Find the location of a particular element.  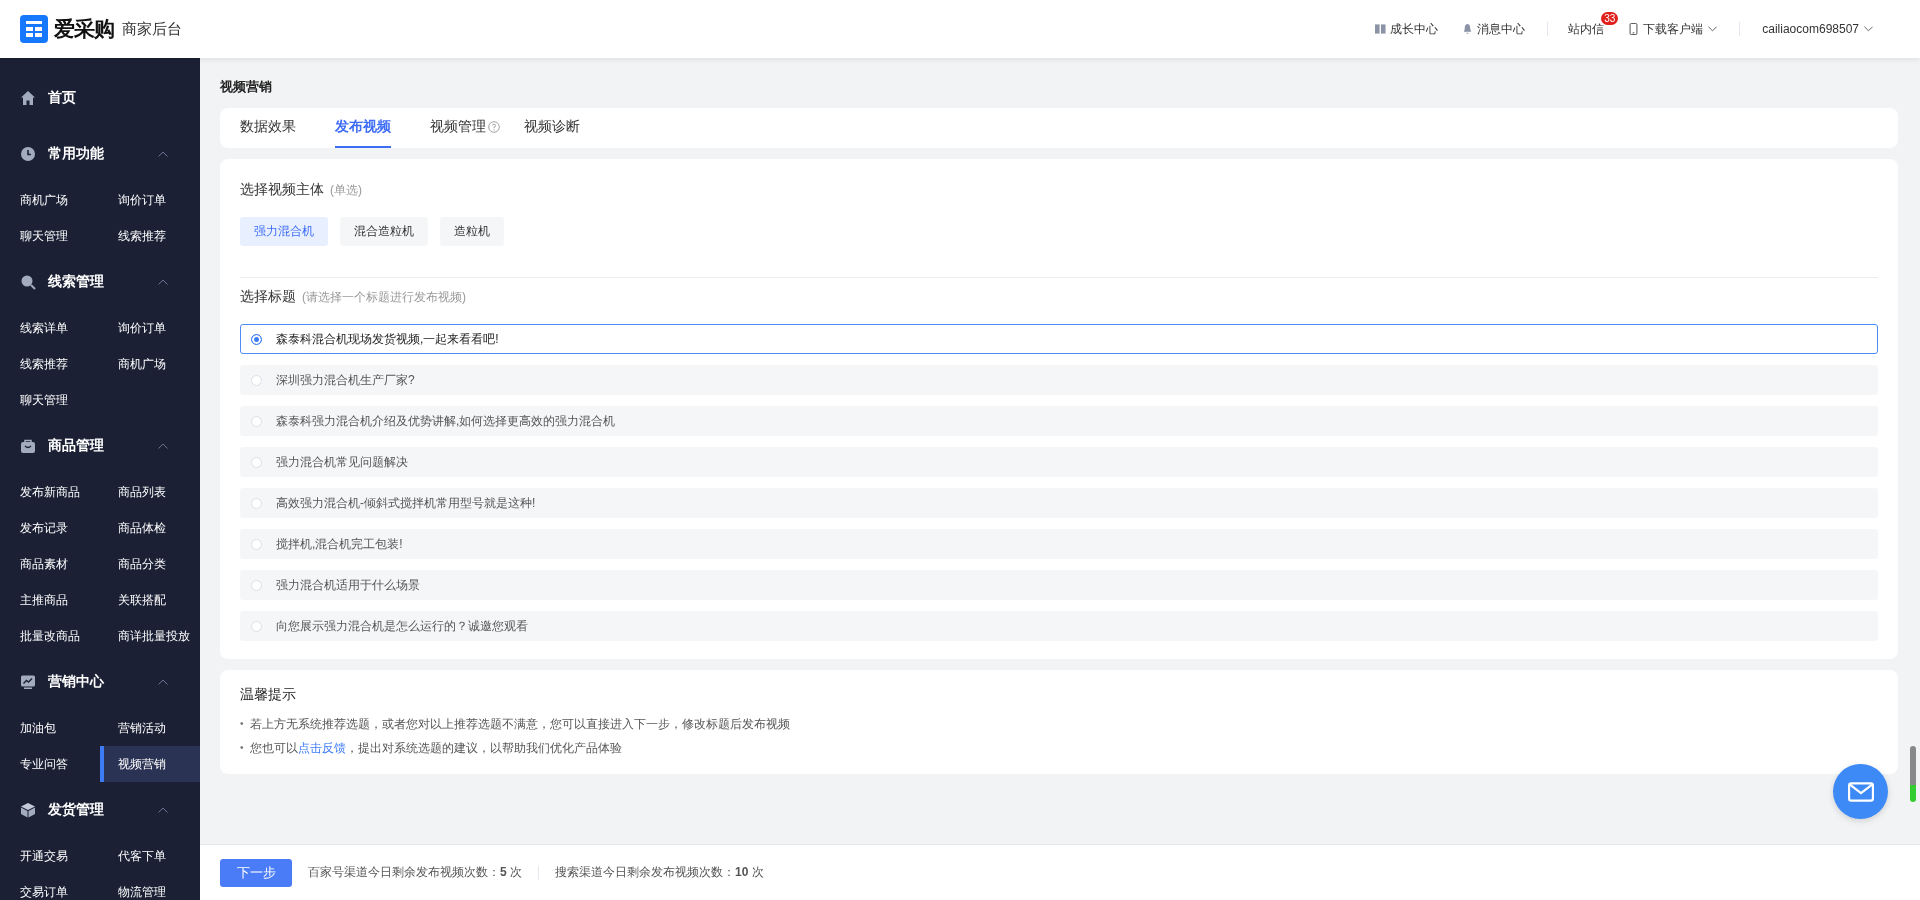

search-icon is located at coordinates (28, 282).